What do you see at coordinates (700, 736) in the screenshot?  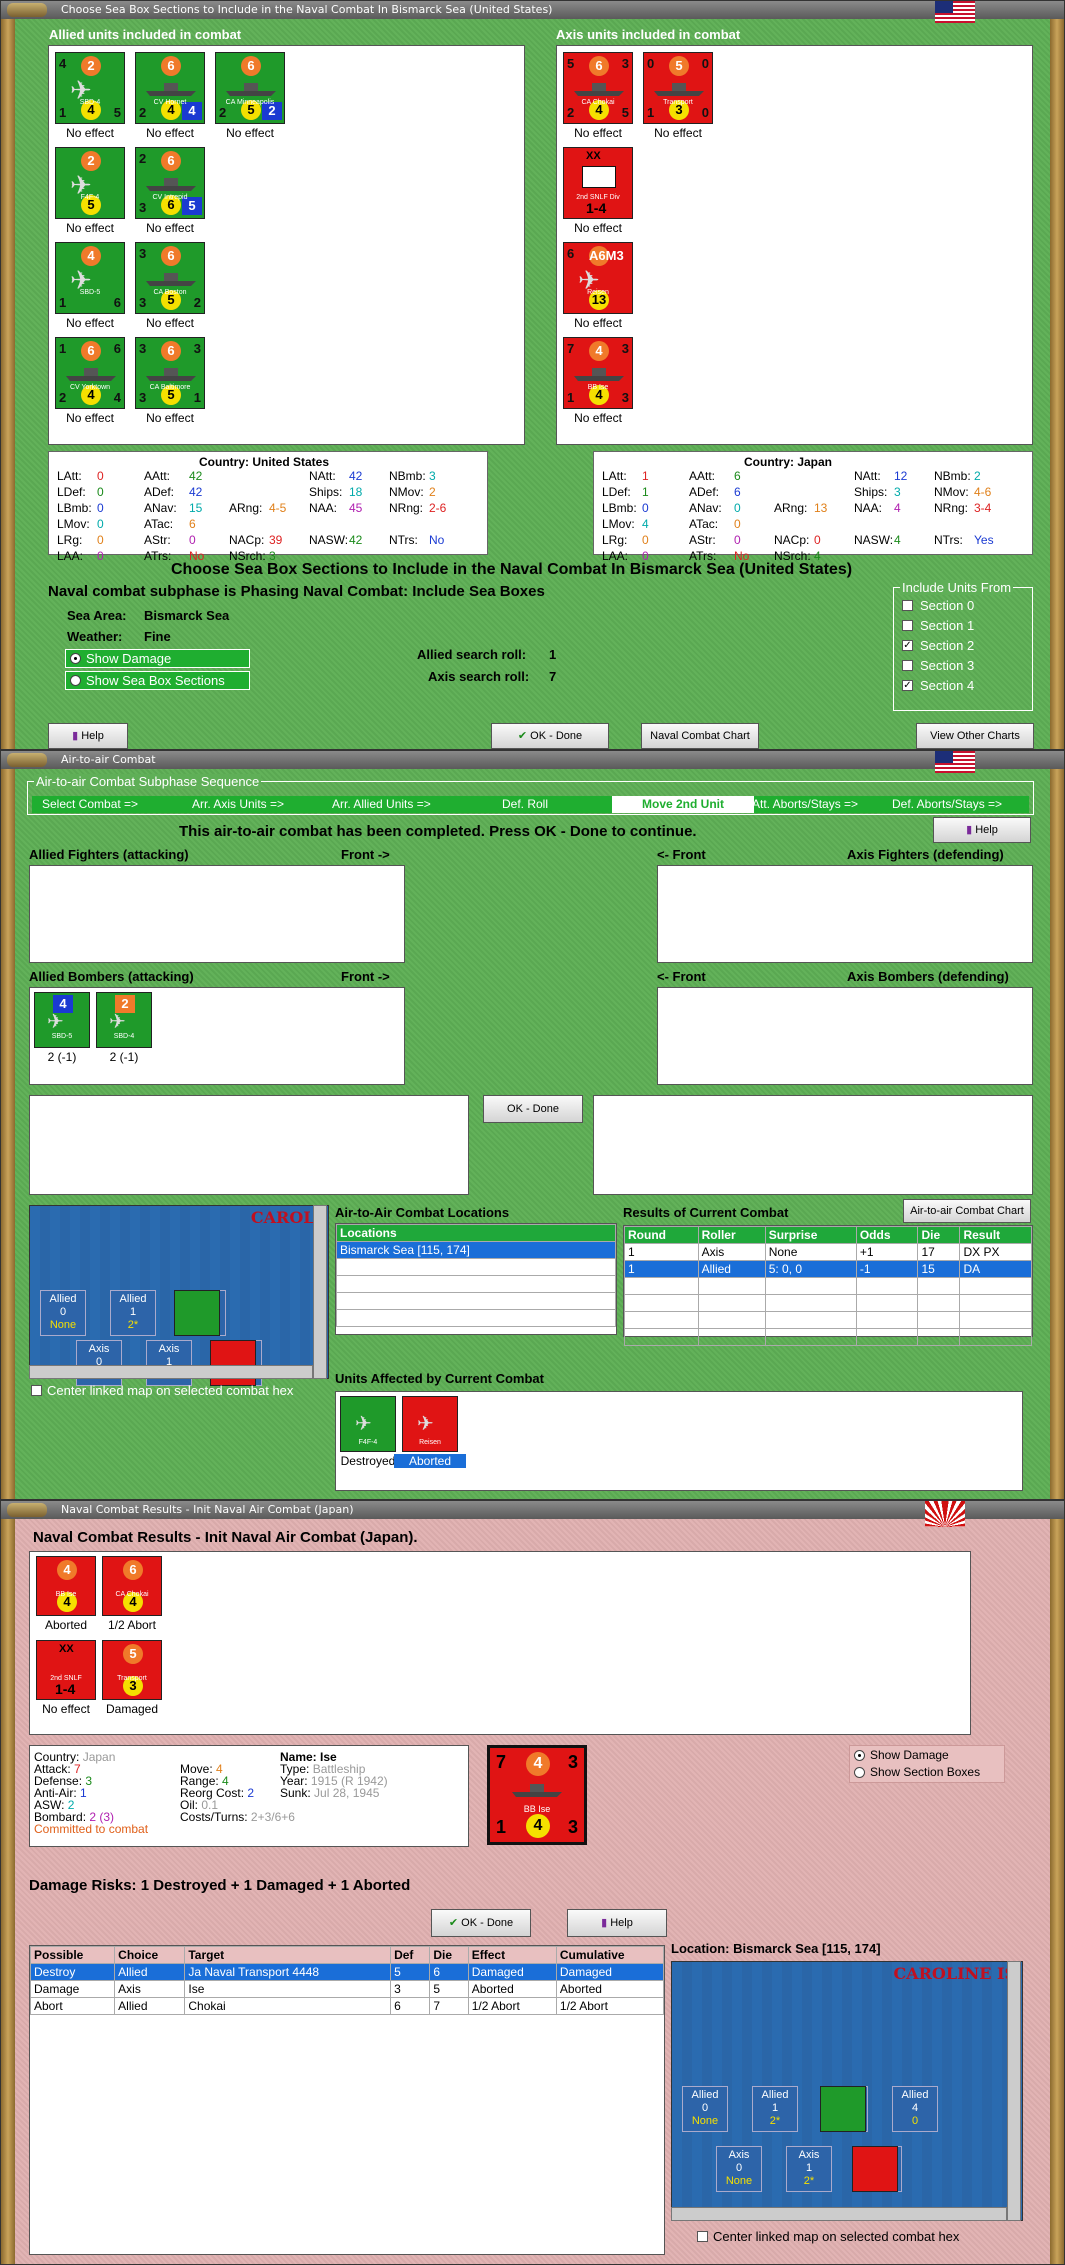 I see `naval-combat-chart-button: Naval Combat Chart` at bounding box center [700, 736].